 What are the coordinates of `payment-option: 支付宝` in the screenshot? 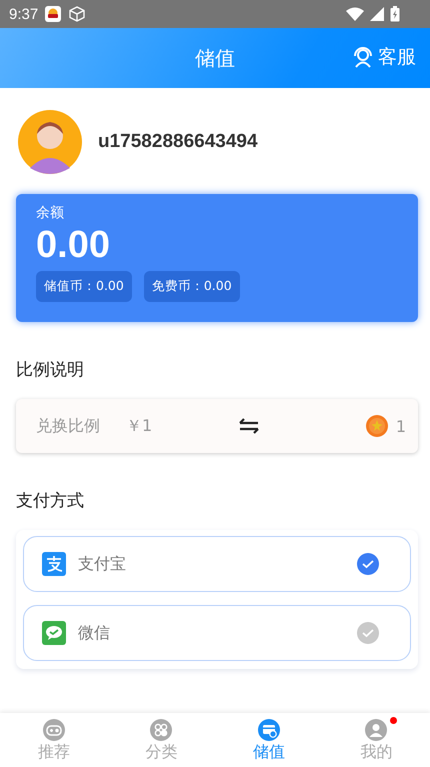 It's located at (217, 564).